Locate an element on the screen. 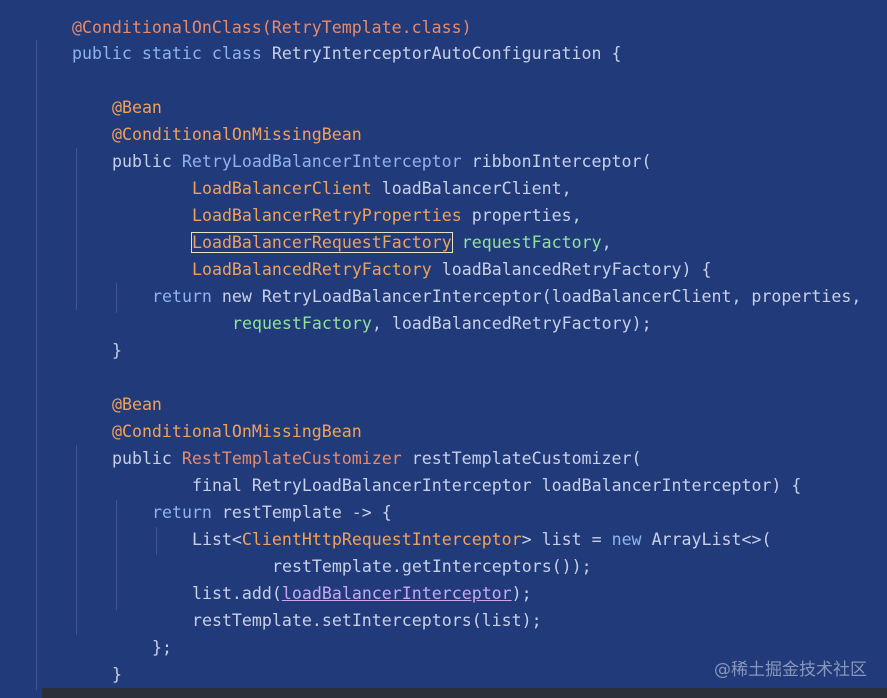 The width and height of the screenshot is (887, 698). keyword: class is located at coordinates (236, 53).